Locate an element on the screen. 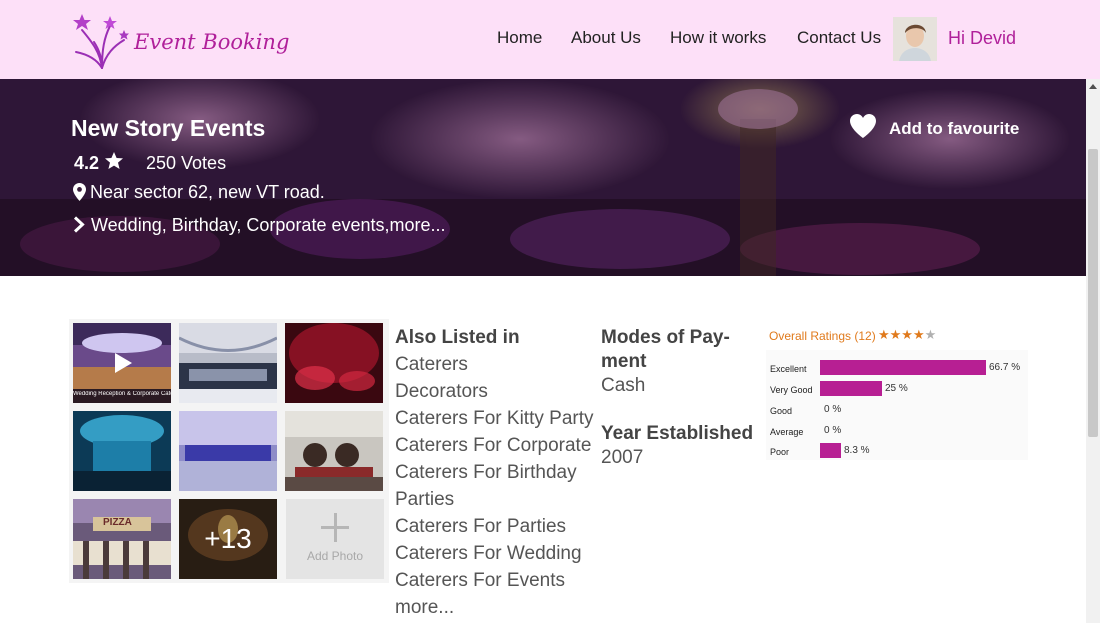  map-pin-icon is located at coordinates (79, 192).